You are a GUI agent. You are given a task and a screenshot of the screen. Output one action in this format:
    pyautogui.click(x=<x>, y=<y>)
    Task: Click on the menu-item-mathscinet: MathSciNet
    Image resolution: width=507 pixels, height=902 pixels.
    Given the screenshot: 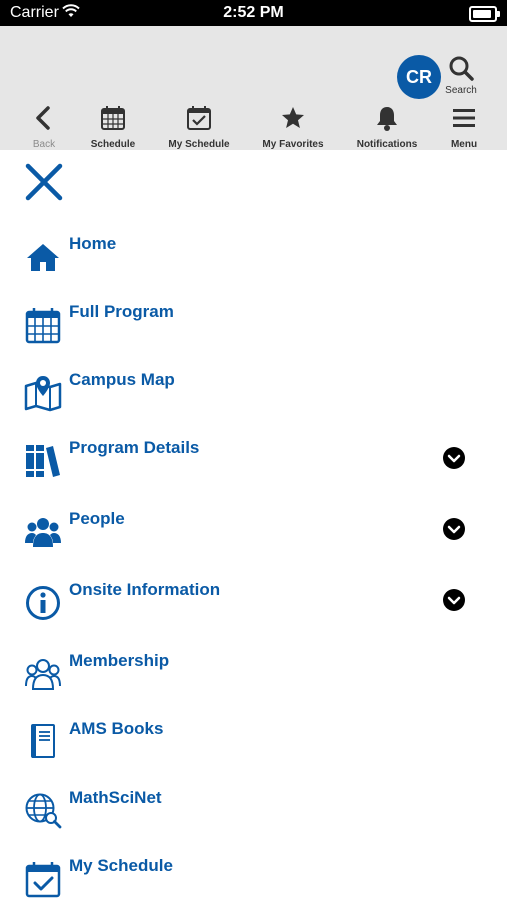 What is the action you would take?
    pyautogui.click(x=253, y=811)
    